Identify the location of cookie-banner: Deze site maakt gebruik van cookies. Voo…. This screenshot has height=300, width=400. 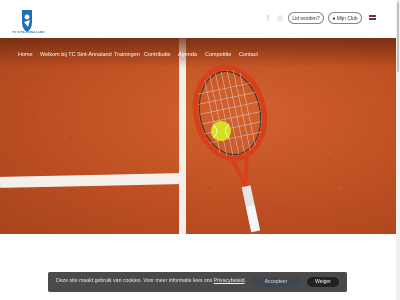
(197, 282).